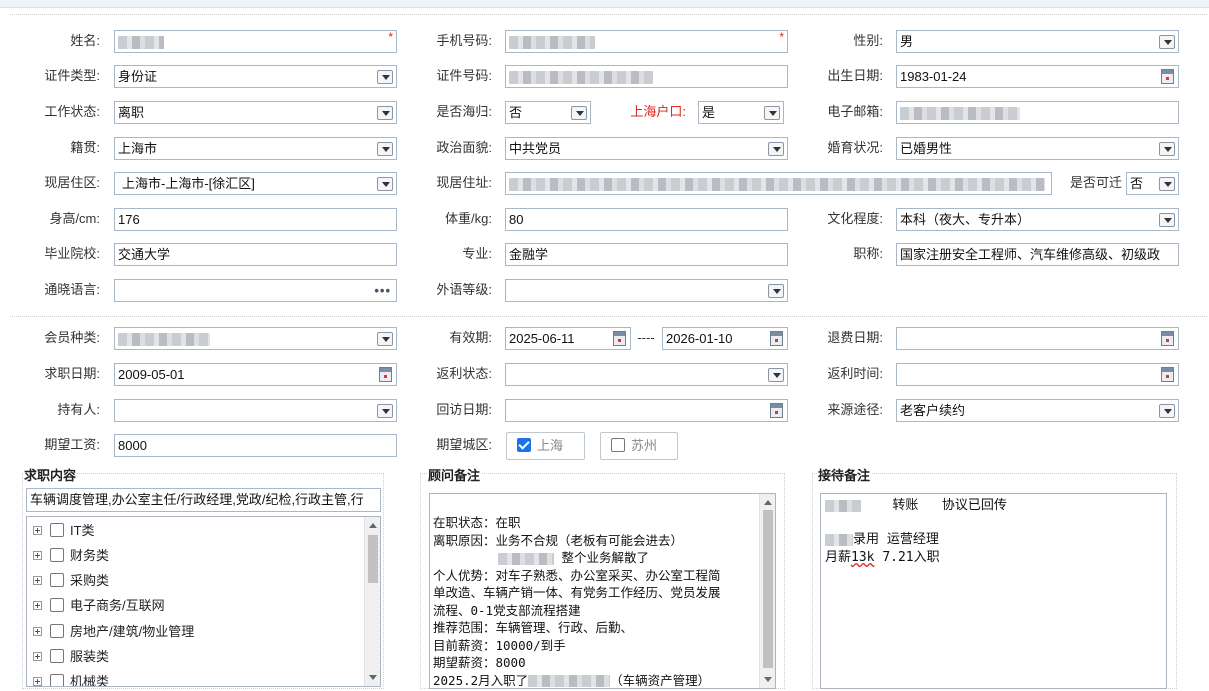  I want to click on salary-field: 8000, so click(255, 445).